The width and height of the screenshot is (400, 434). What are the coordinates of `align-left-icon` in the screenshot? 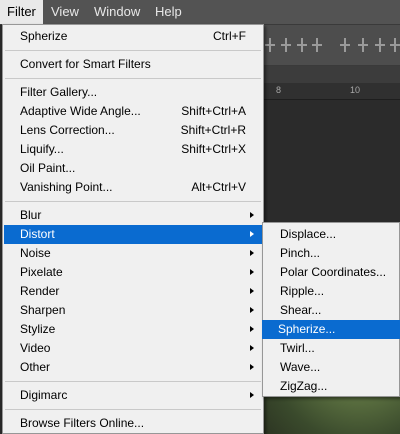 It's located at (317, 45).